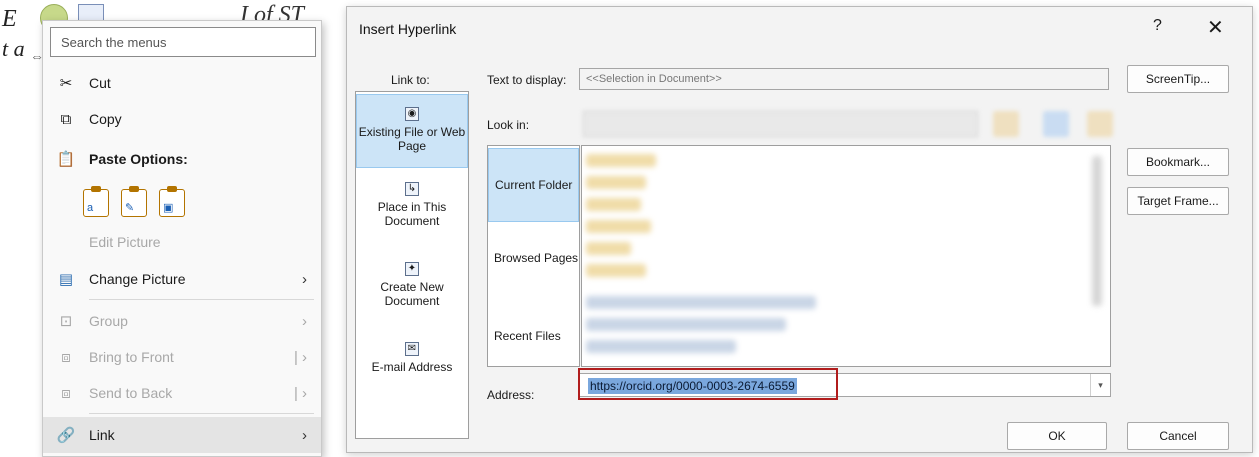 The height and width of the screenshot is (457, 1259). What do you see at coordinates (105, 119) in the screenshot?
I see `menu-item-label: Copy` at bounding box center [105, 119].